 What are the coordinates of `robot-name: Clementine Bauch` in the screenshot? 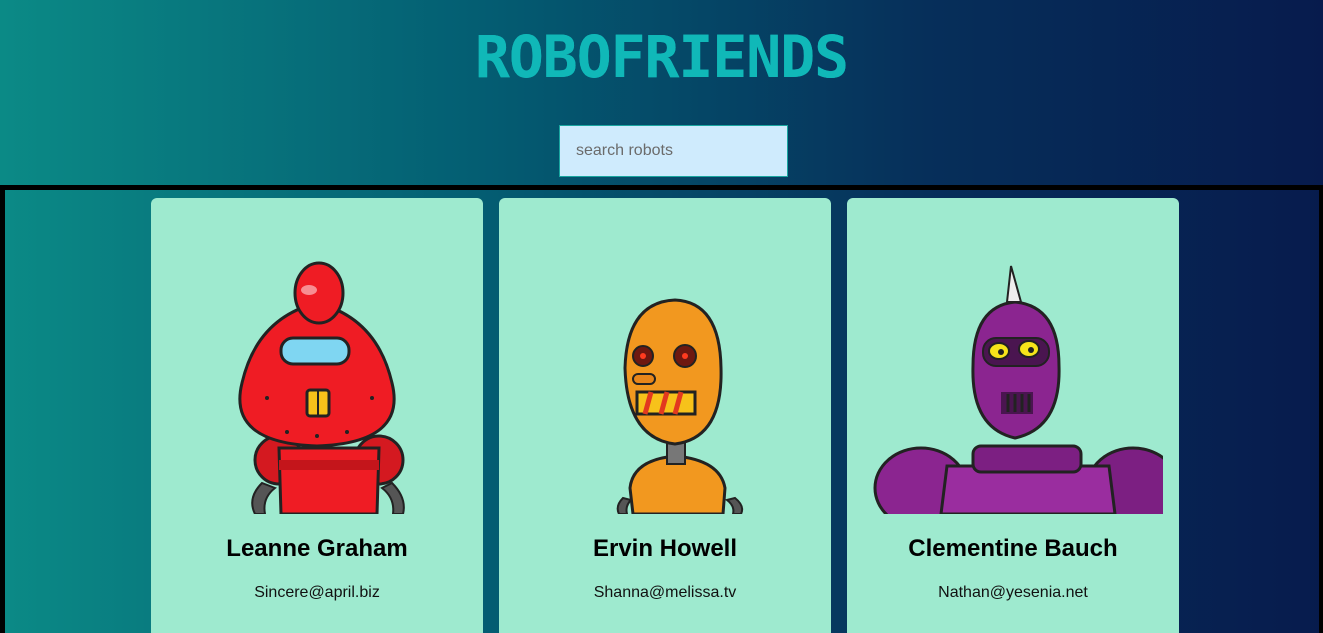 It's located at (1013, 548).